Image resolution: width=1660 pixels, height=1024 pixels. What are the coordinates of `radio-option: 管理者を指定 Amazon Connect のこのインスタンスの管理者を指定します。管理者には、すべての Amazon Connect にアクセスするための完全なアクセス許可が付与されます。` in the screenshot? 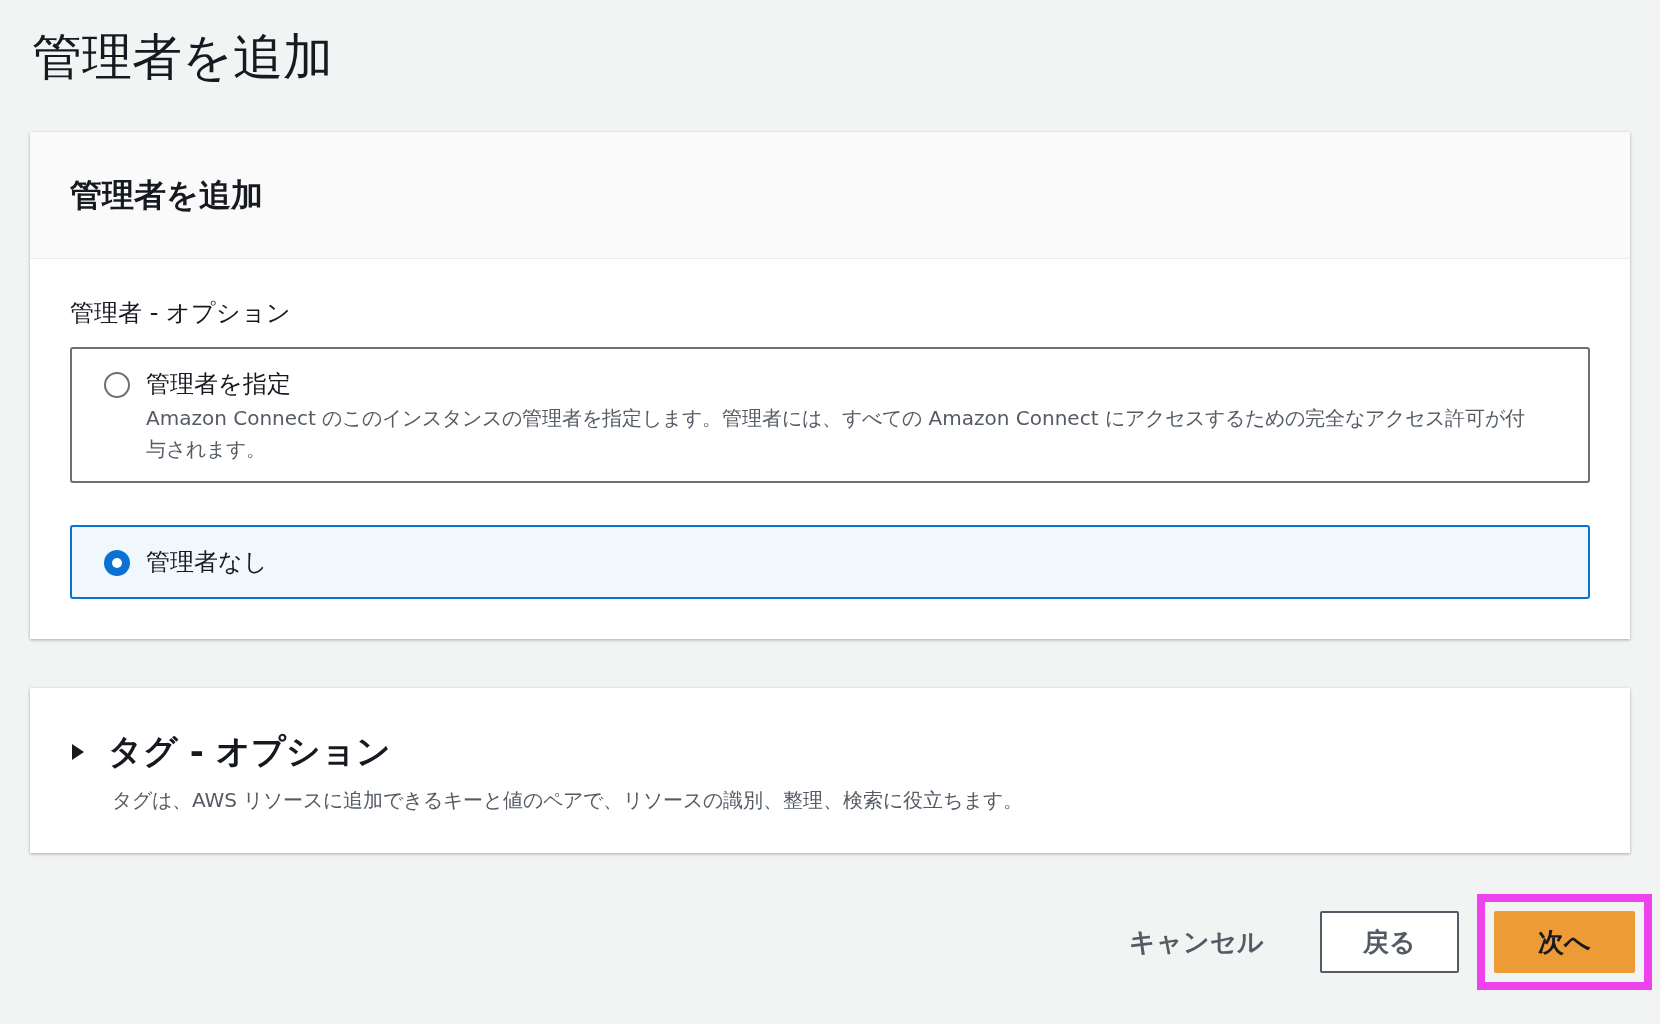 It's located at (830, 415).